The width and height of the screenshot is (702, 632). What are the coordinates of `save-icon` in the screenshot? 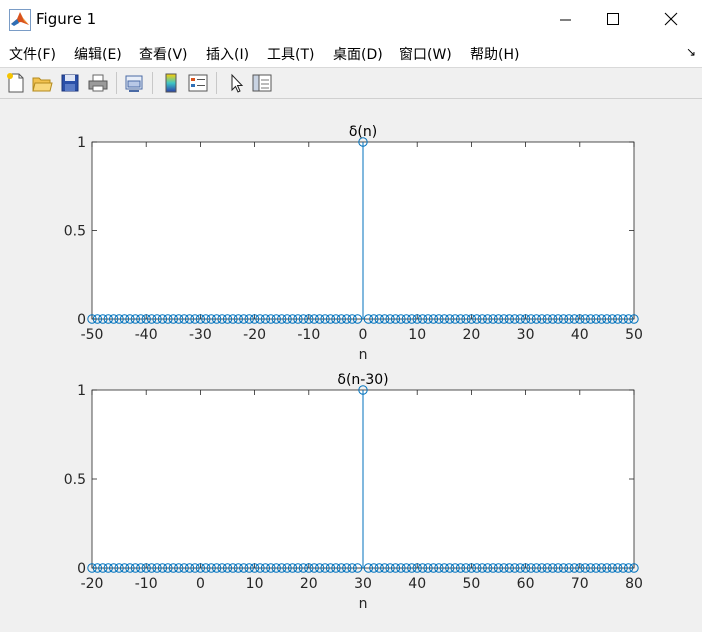 It's located at (70, 83).